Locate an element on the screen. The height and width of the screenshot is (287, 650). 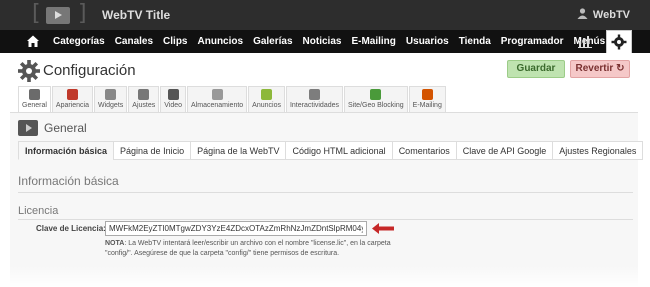
tab-label: Interactividades is located at coordinates (314, 105).